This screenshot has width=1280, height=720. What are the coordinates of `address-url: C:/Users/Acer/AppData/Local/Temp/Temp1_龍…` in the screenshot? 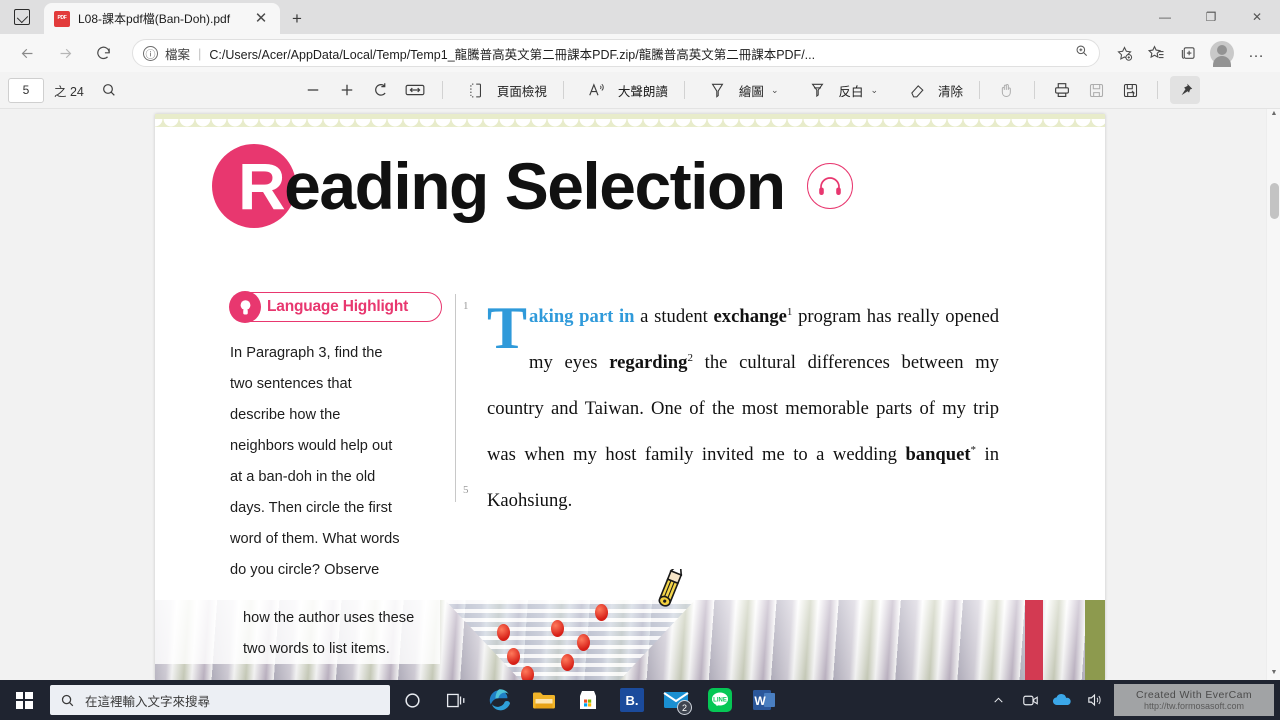 It's located at (640, 53).